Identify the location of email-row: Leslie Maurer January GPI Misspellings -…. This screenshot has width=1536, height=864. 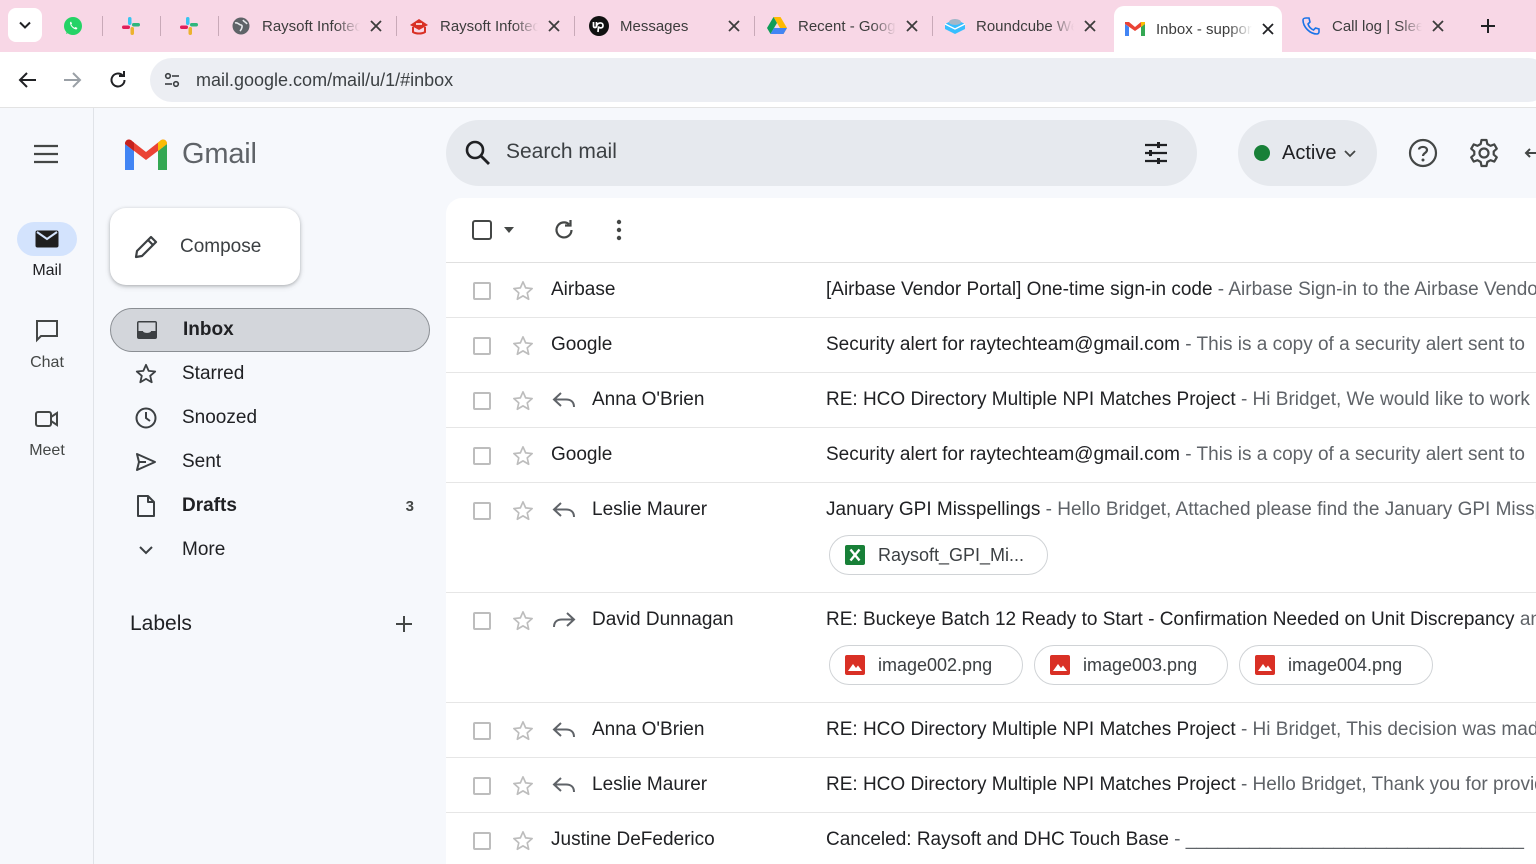
(991, 538).